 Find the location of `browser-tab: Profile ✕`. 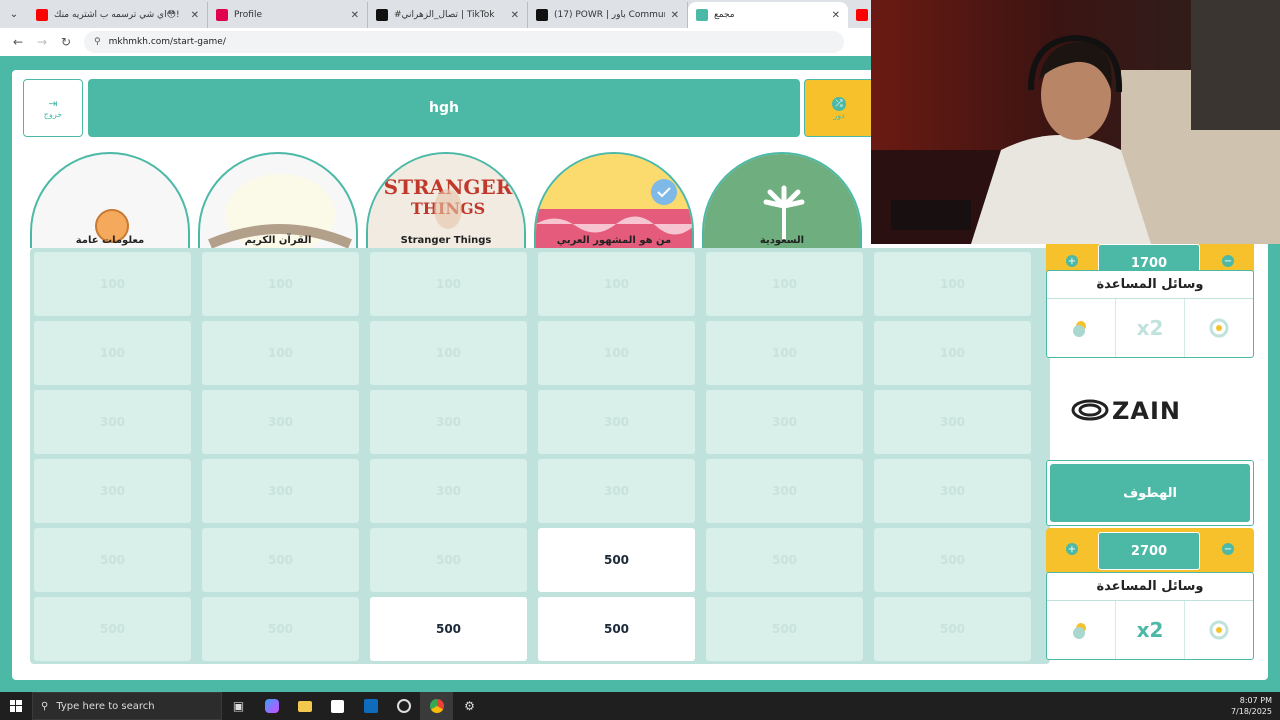

browser-tab: Profile ✕ is located at coordinates (288, 15).